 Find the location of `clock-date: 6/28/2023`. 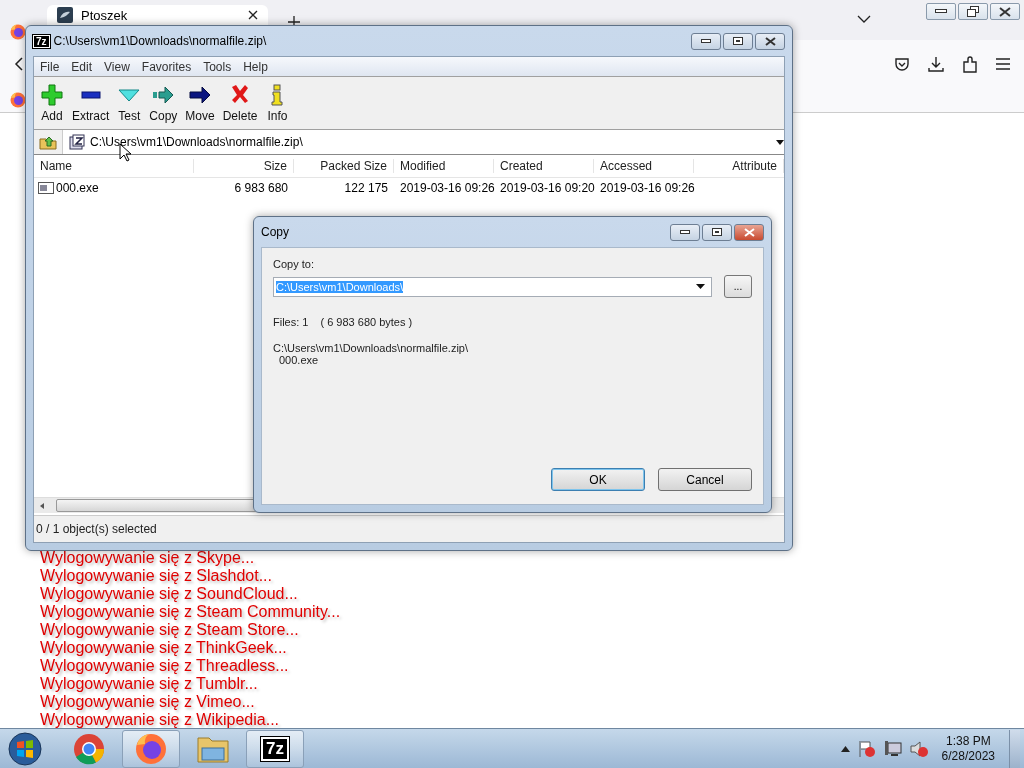

clock-date: 6/28/2023 is located at coordinates (968, 756).